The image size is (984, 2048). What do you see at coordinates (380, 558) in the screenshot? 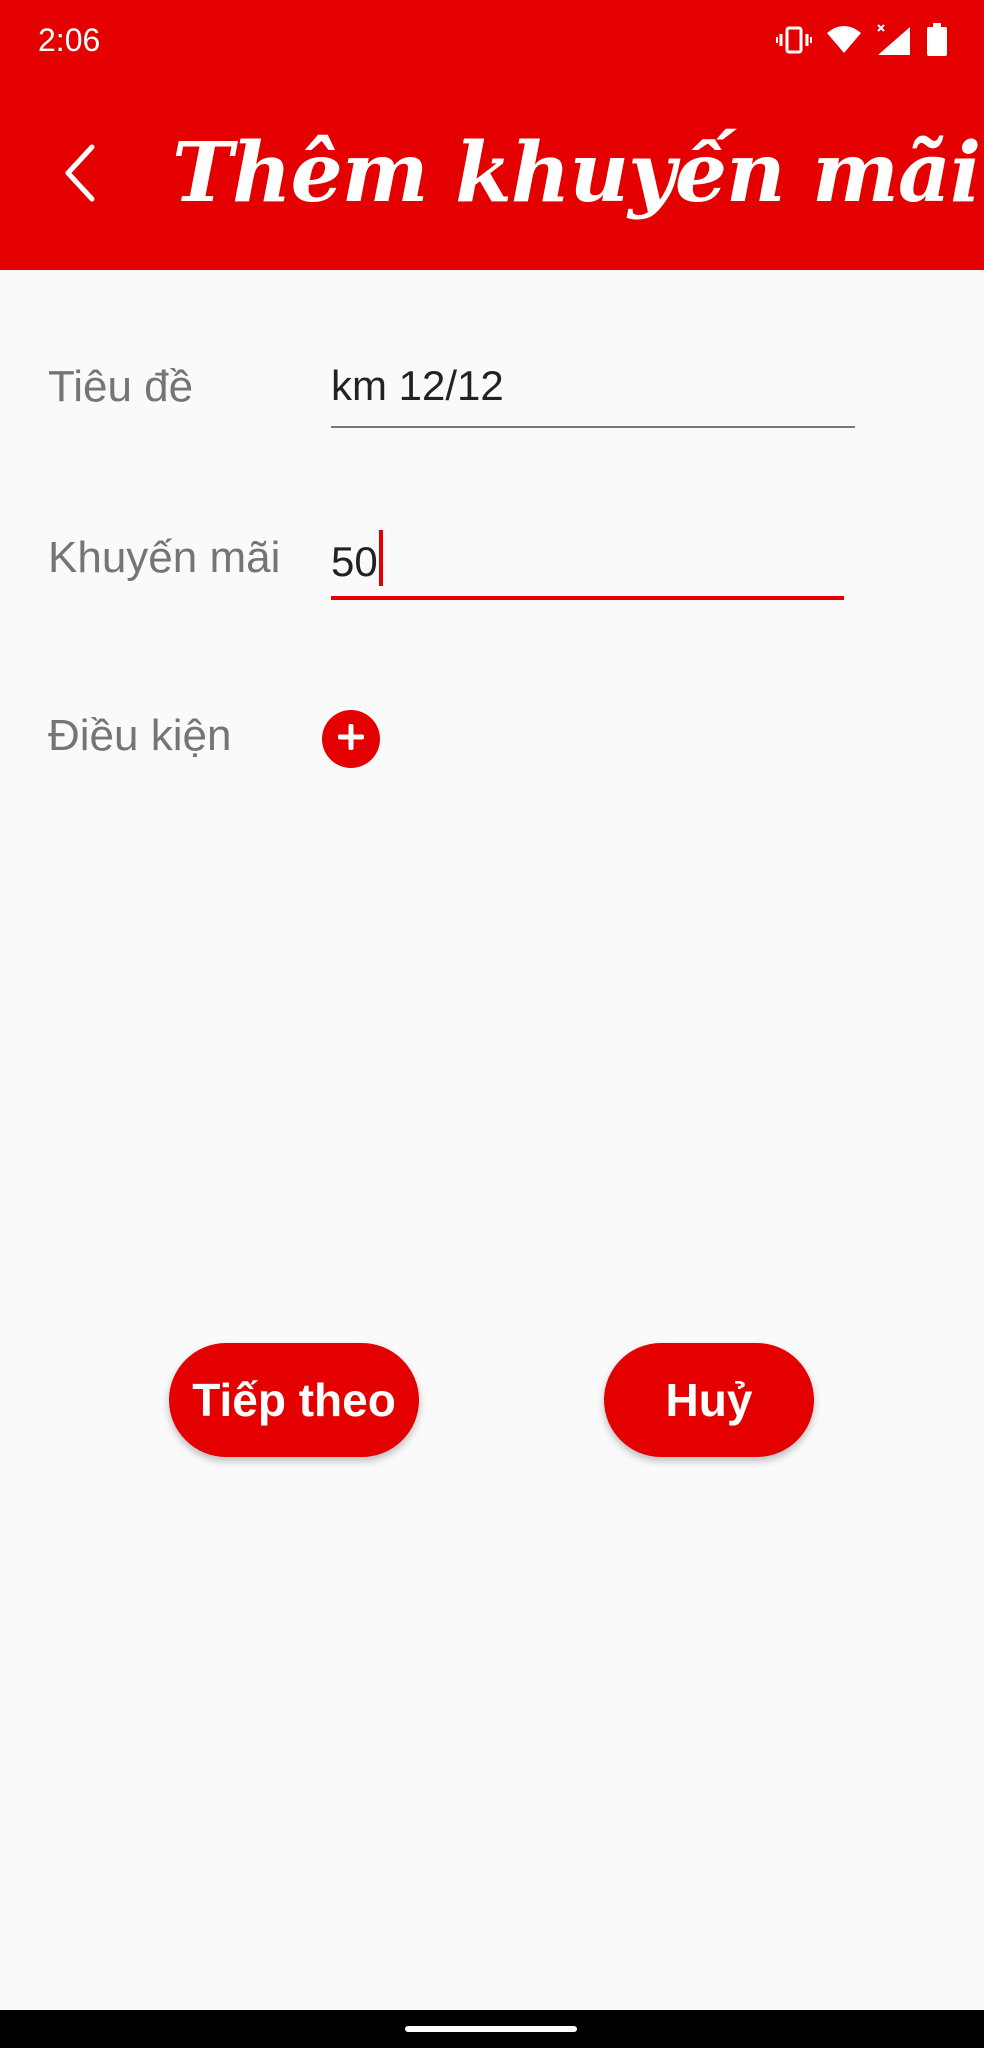
I see `text-caret` at bounding box center [380, 558].